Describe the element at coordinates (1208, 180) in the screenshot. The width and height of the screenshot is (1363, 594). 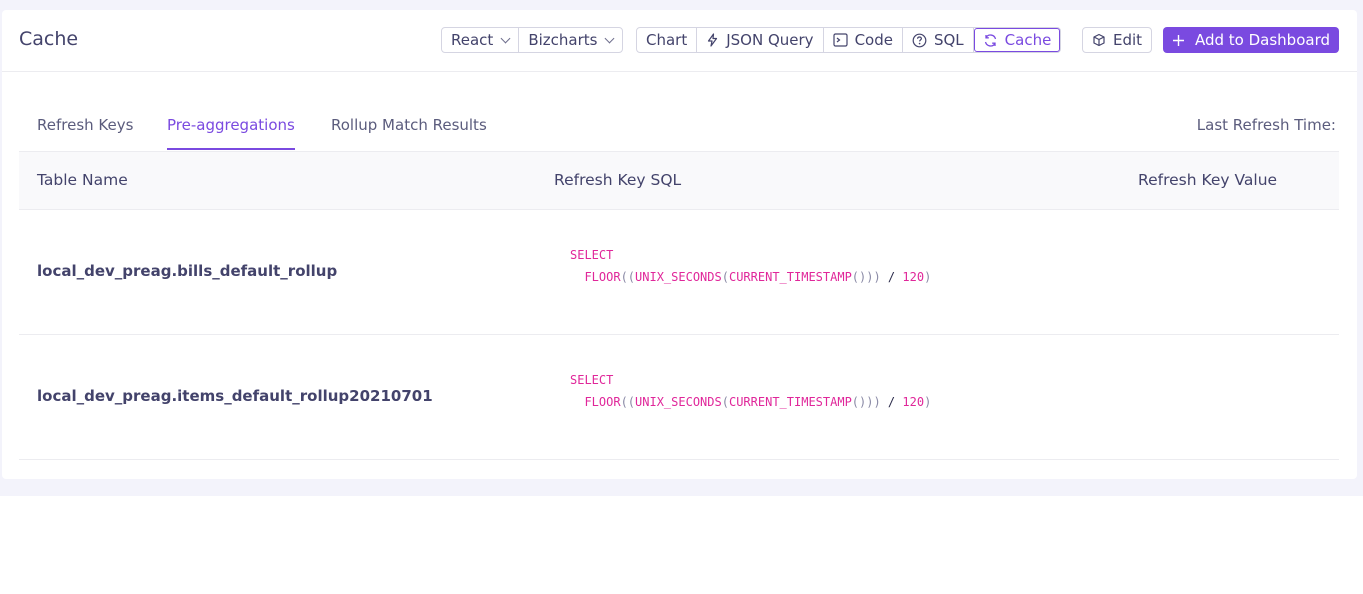
I see `column-header-refresh-key-value: Refresh Key Value` at that location.